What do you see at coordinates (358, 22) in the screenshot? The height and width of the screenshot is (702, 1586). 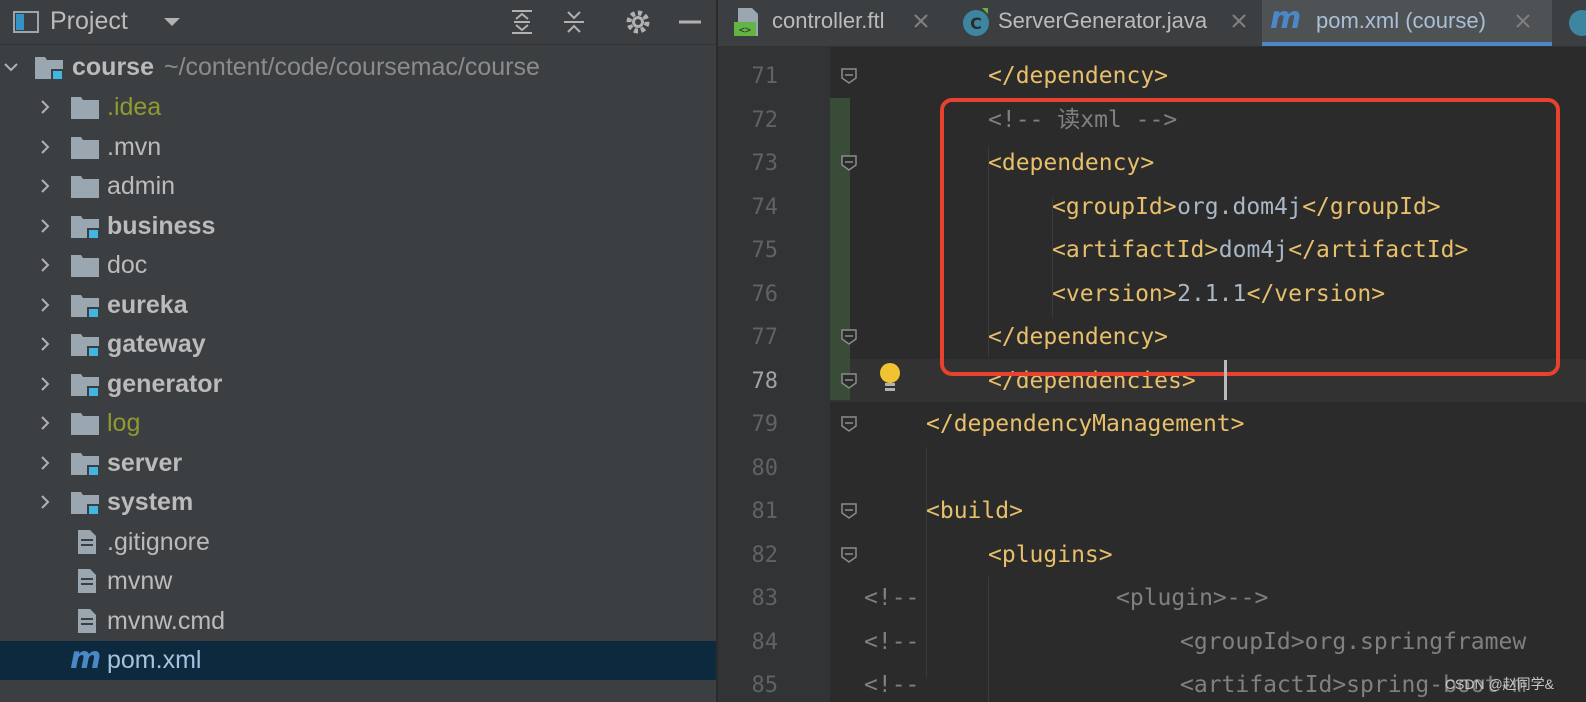 I see `project-panel-header: Project` at bounding box center [358, 22].